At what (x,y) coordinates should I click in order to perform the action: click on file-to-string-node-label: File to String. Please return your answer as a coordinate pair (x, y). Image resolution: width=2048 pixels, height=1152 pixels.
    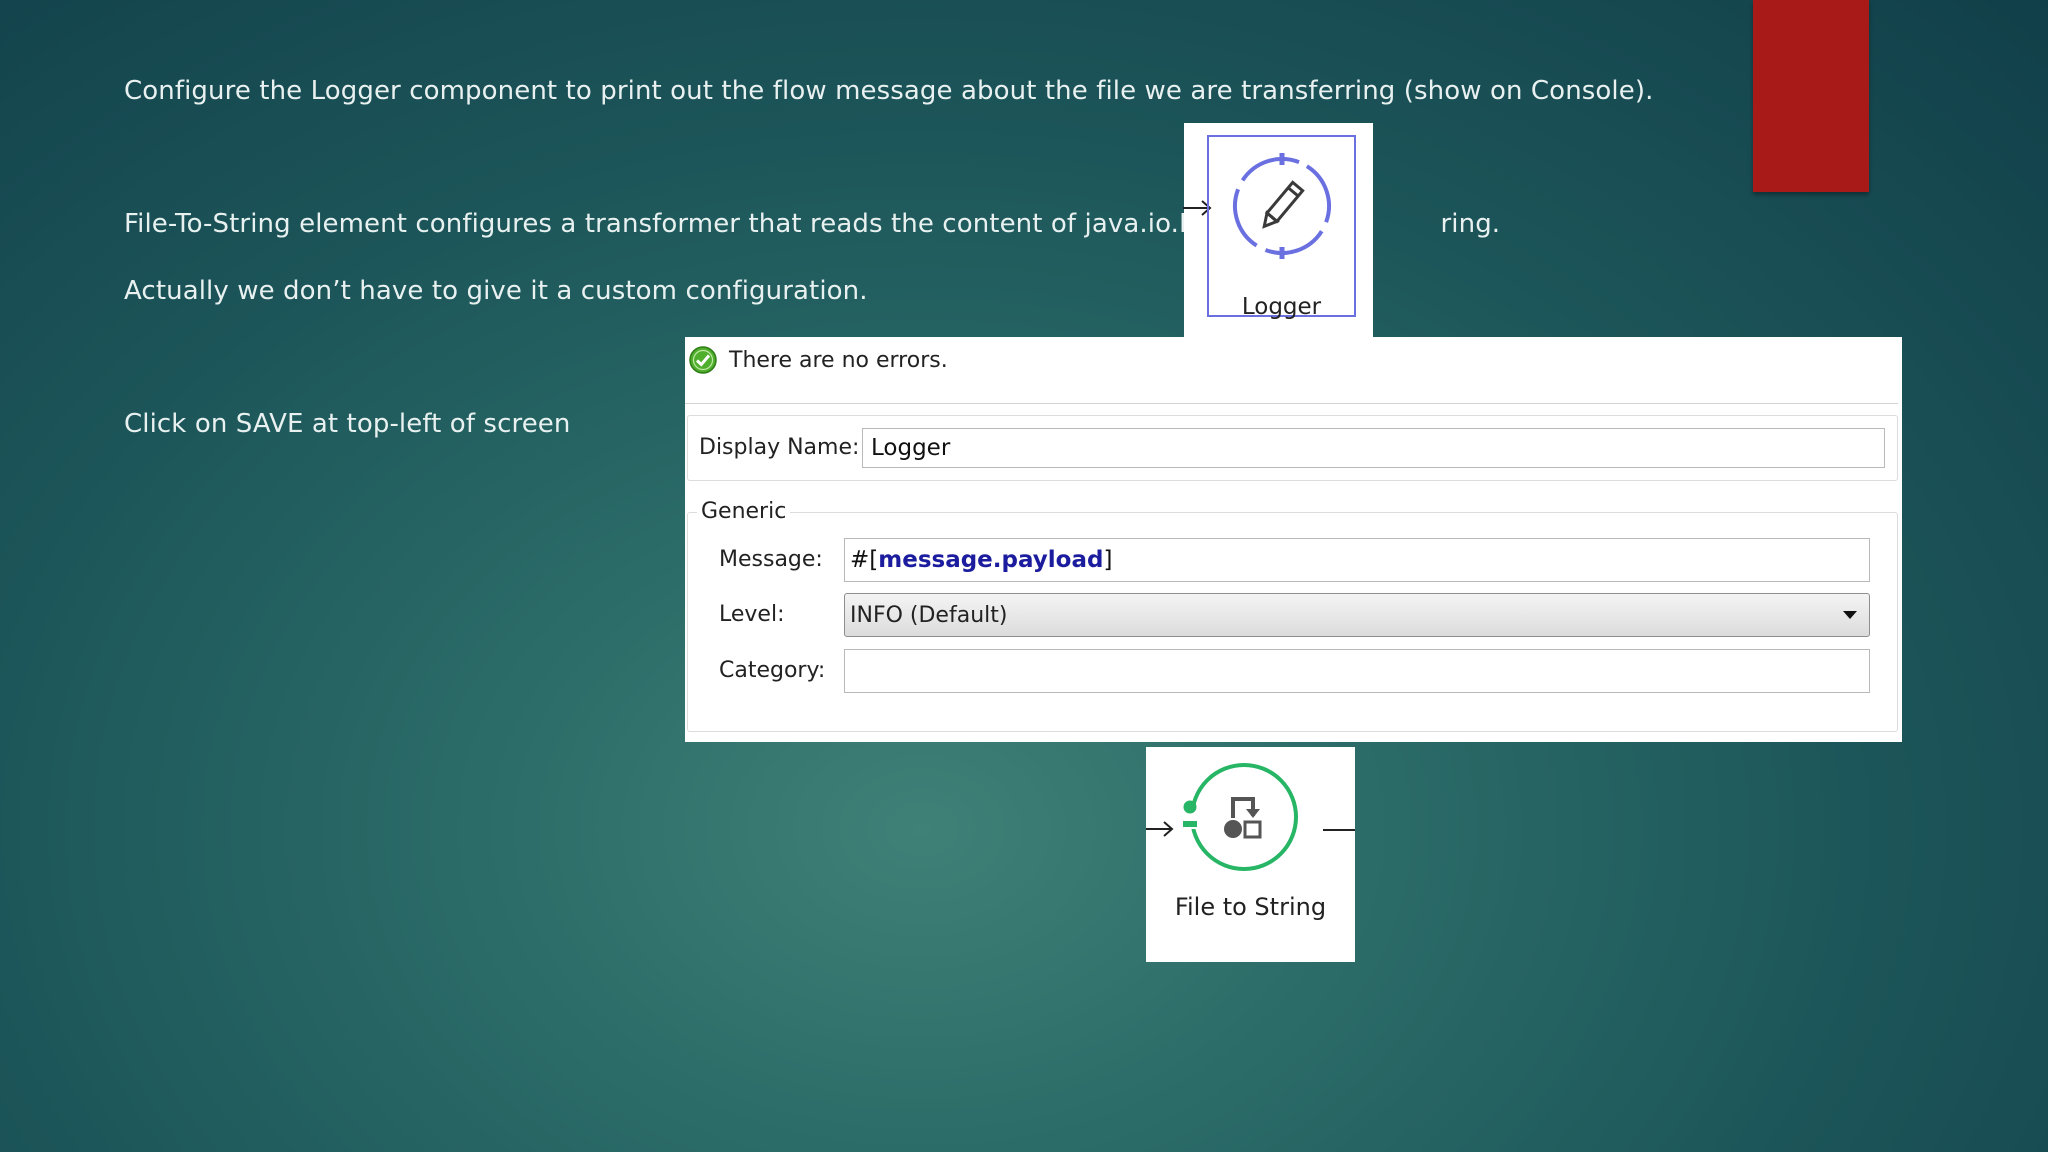
    Looking at the image, I should click on (1250, 907).